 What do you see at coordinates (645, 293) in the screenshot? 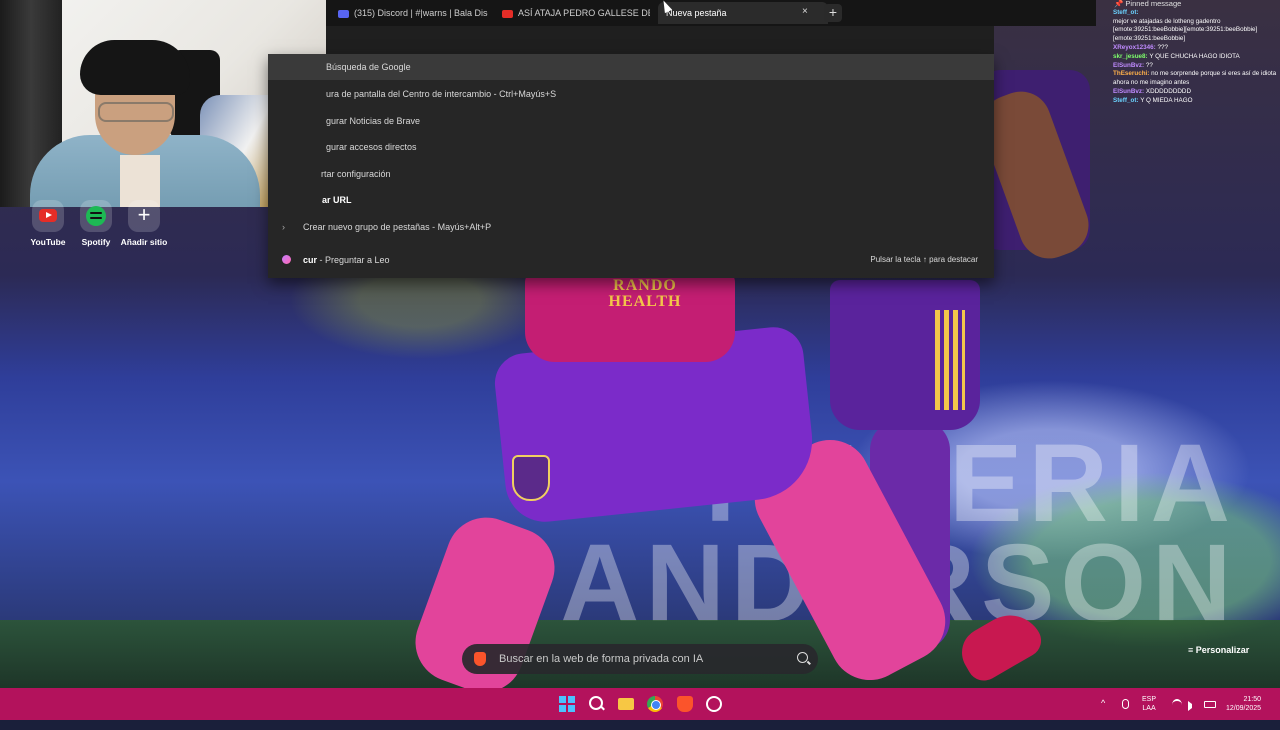
I see `shirt-sponsor-text: RANDO HEALTH` at bounding box center [645, 293].